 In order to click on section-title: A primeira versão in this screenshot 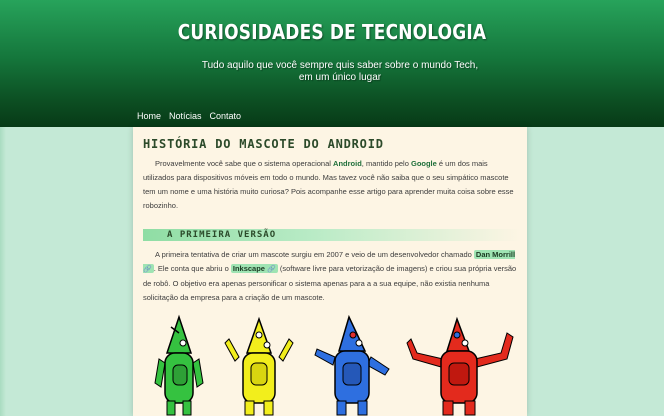, I will do `click(222, 235)`.